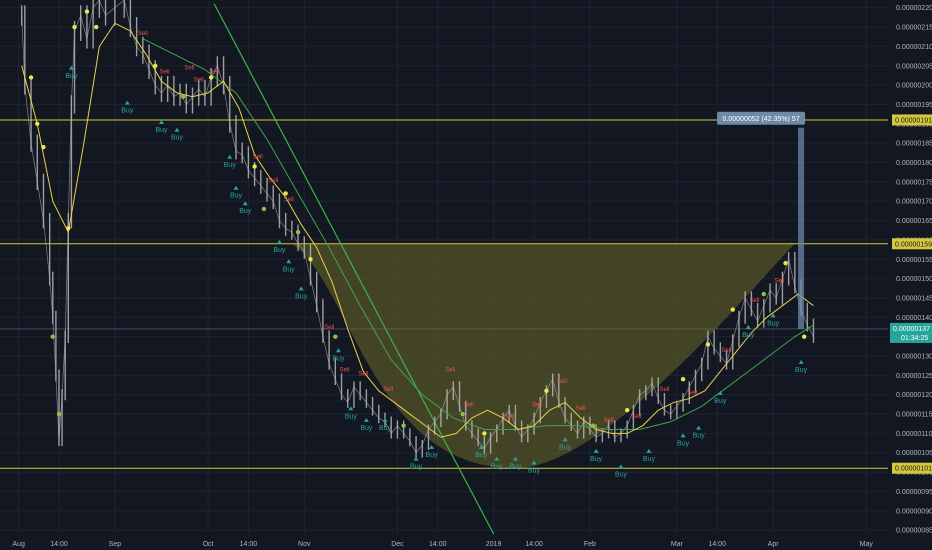 This screenshot has height=550, width=932. Describe the element at coordinates (914, 434) in the screenshot. I see `price-tick-label: 0.00000110` at that location.